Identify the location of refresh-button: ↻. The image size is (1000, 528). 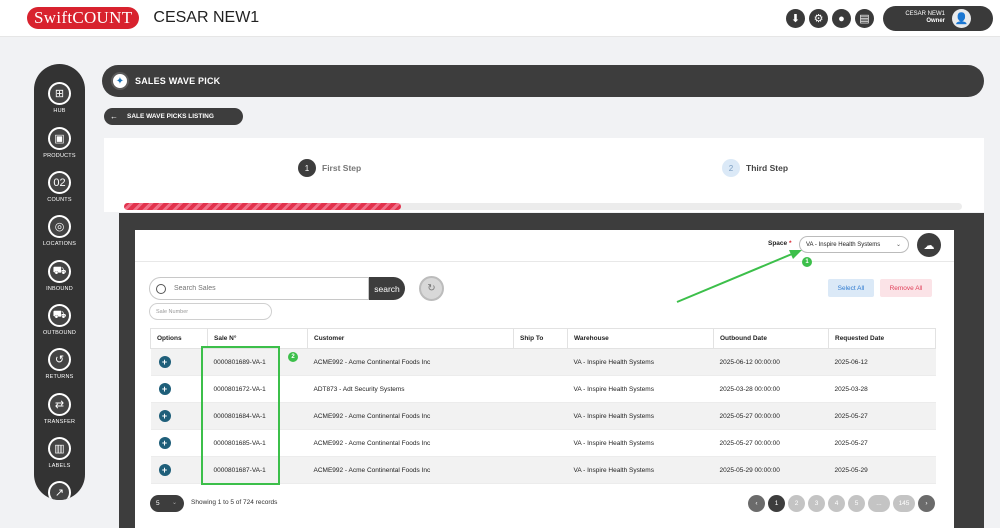
(431, 288).